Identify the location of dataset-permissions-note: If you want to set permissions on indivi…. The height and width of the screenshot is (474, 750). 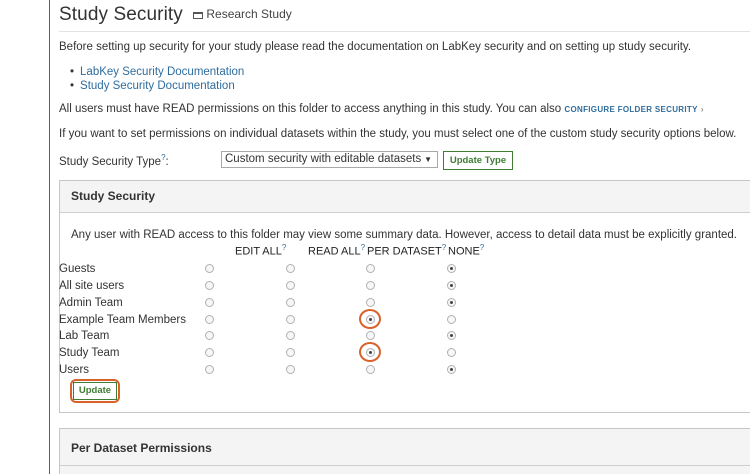
(398, 134).